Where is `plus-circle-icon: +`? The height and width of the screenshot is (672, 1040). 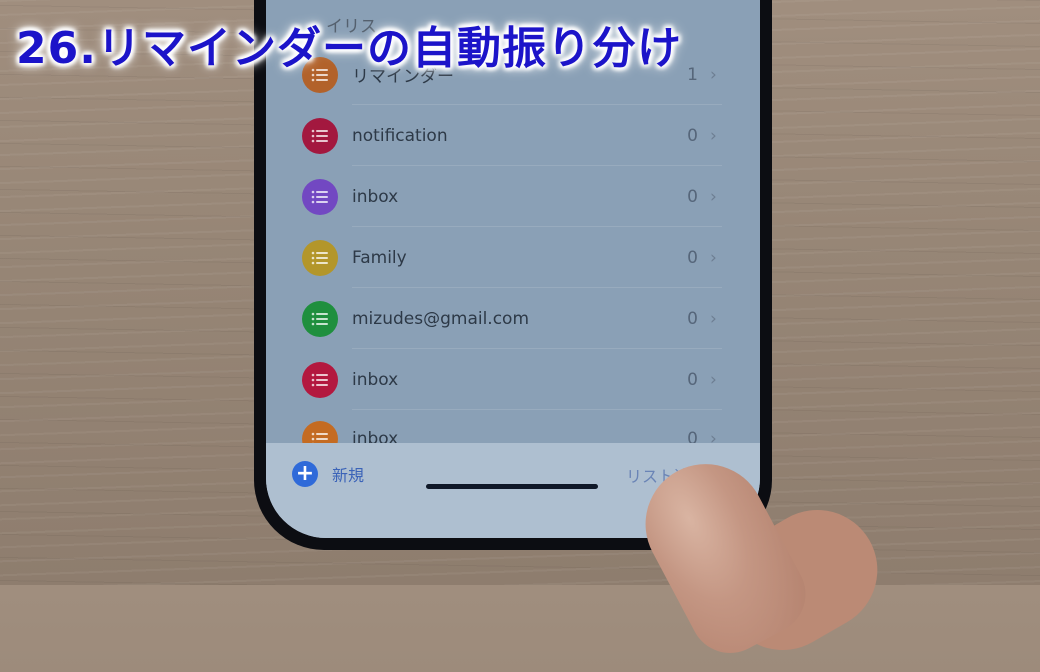
plus-circle-icon: + is located at coordinates (305, 474).